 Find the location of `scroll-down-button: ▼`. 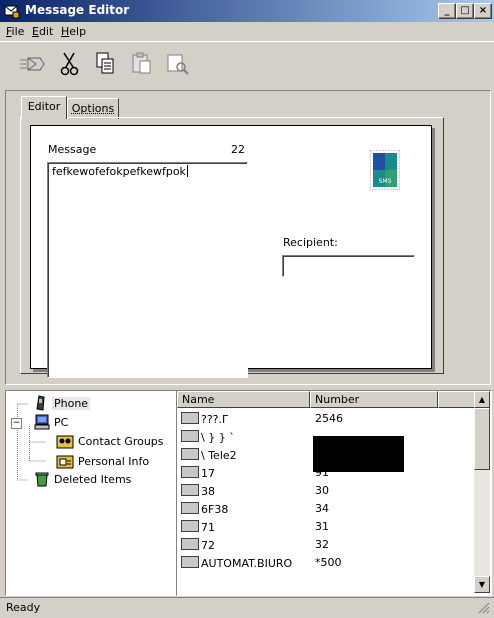

scroll-down-button: ▼ is located at coordinates (482, 584).